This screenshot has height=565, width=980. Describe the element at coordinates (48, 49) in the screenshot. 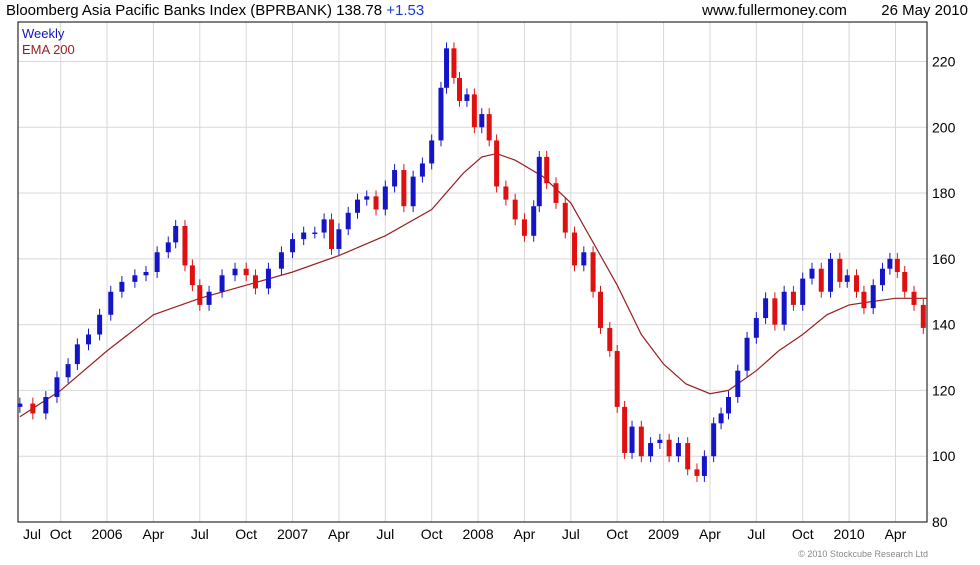

I see `legend-ema-200: EMA 200` at that location.